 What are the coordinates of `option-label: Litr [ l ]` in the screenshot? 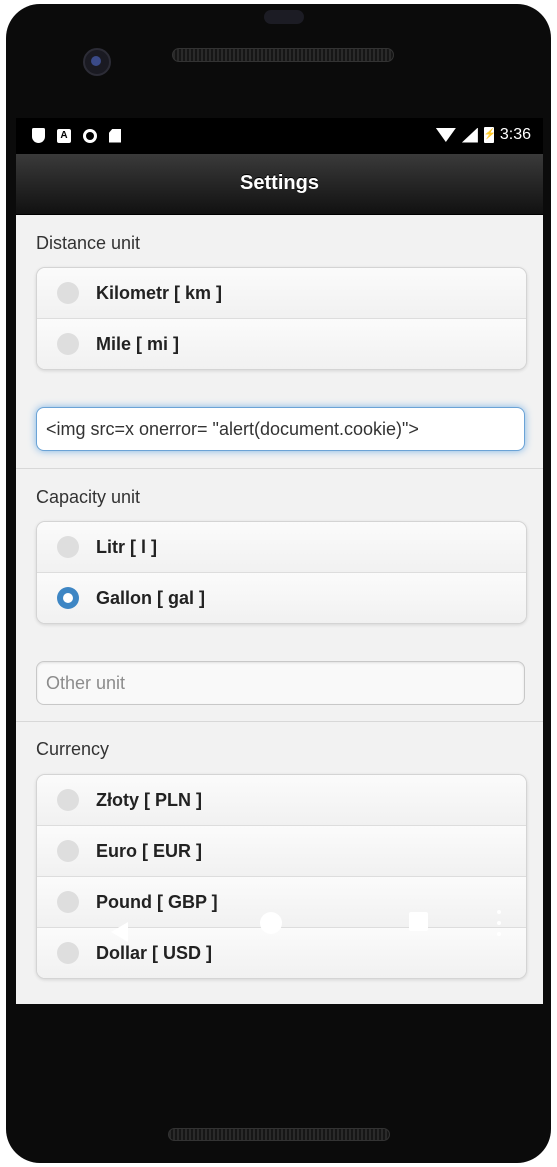 It's located at (126, 547).